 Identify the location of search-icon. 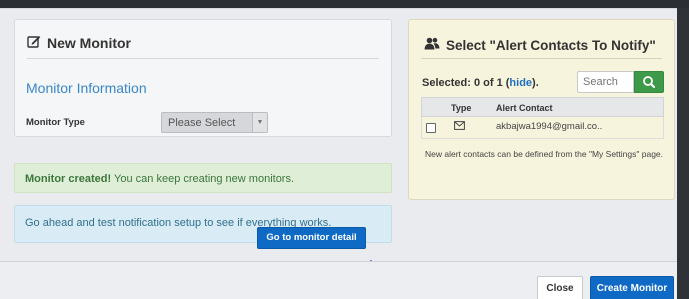
(649, 82).